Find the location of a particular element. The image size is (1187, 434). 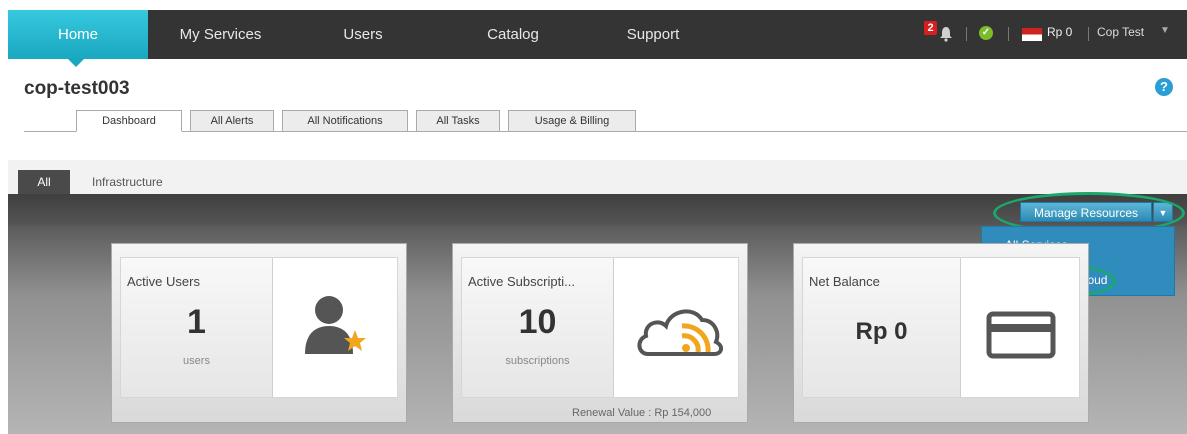

card-body: Active Users 1 users is located at coordinates (259, 327).